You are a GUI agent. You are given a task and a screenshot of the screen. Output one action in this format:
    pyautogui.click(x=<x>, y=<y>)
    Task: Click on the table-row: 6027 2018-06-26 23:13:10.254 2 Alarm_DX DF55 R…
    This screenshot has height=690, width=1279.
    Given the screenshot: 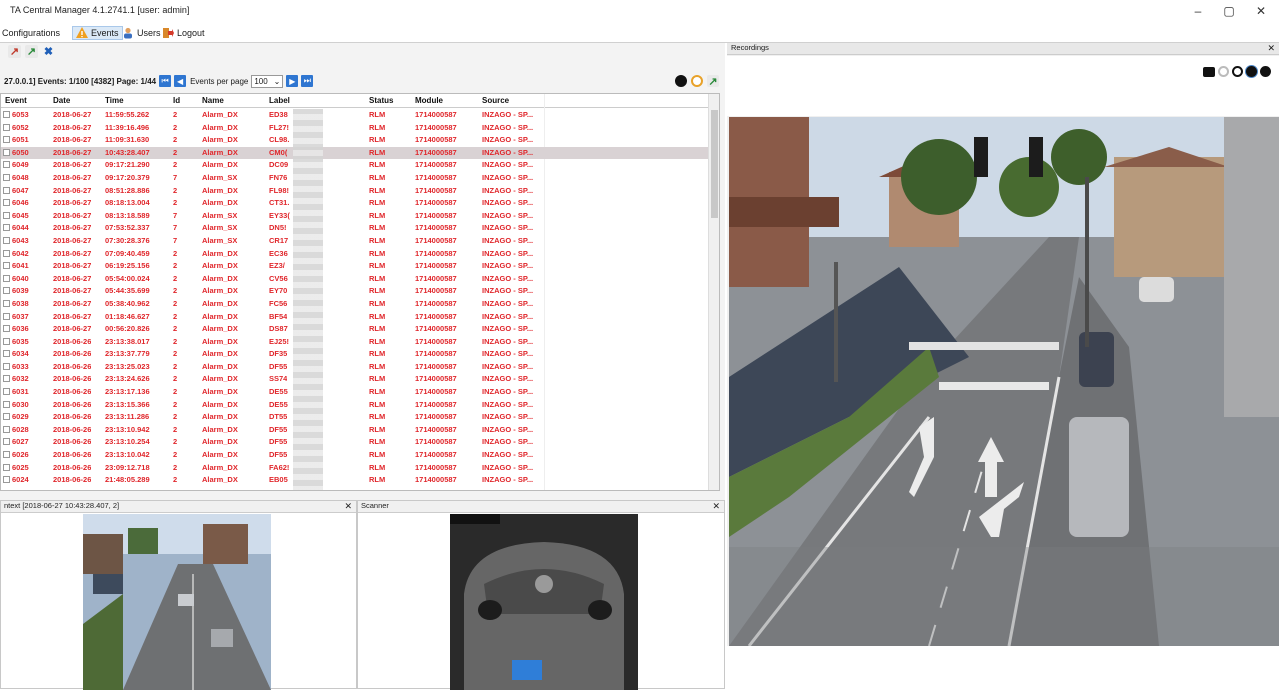 What is the action you would take?
    pyautogui.click(x=355, y=442)
    